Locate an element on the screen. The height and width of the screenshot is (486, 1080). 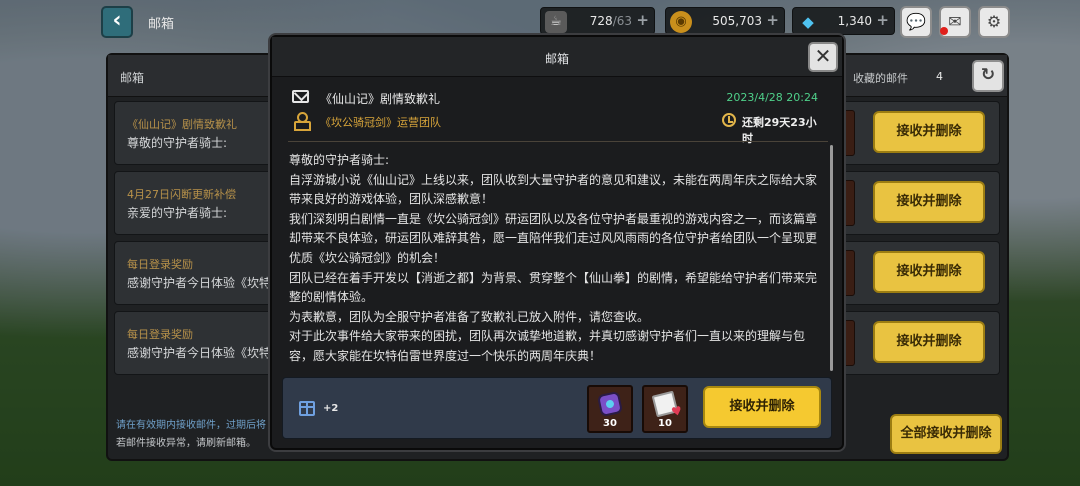
attachment-qty: 10 is located at coordinates (665, 423).